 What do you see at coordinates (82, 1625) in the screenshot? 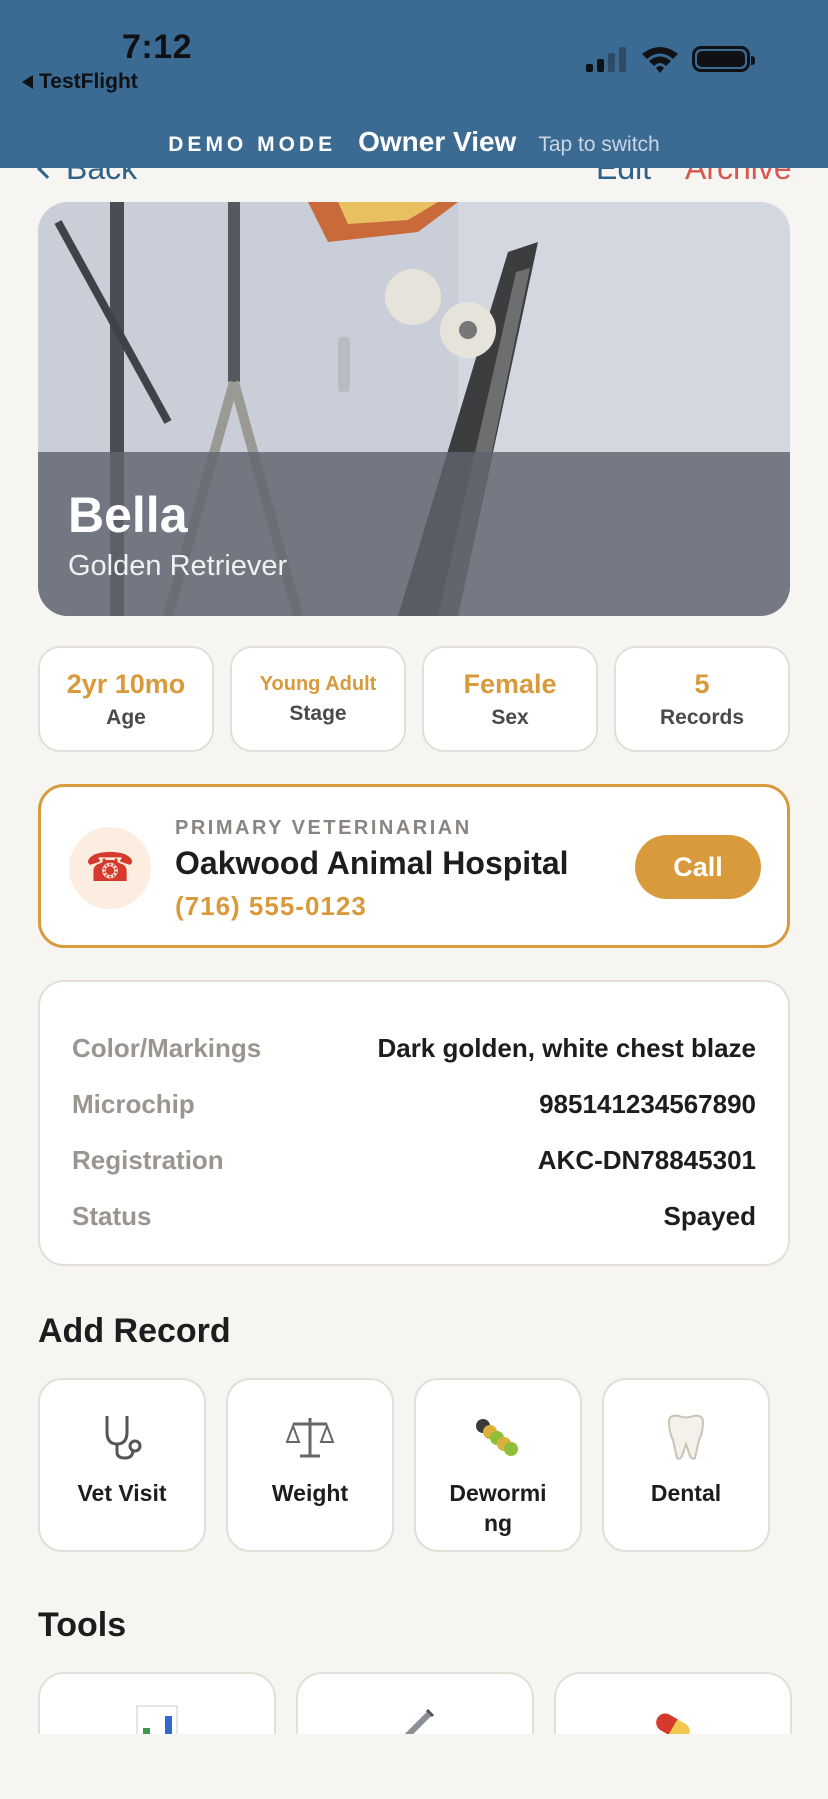
I see `tools-heading: Tools` at bounding box center [82, 1625].